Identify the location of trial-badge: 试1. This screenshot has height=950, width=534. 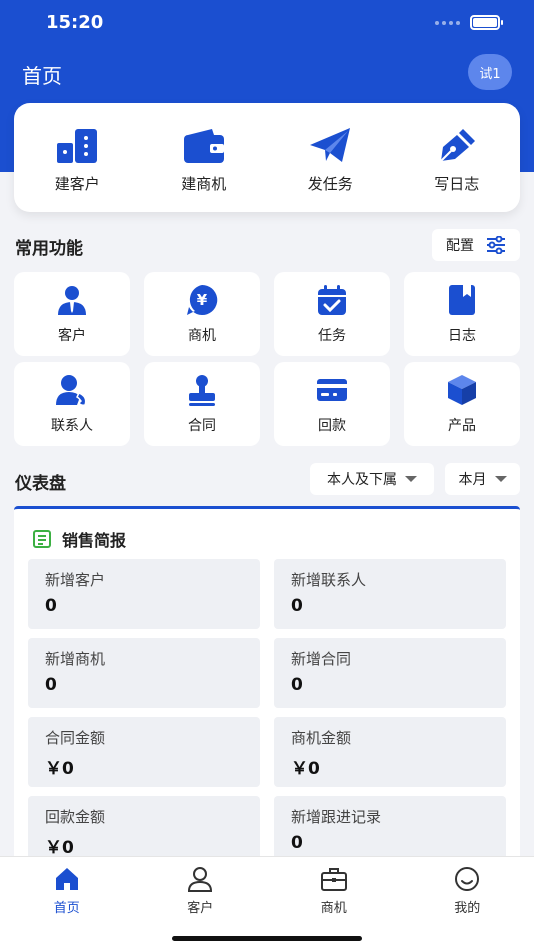
(490, 72).